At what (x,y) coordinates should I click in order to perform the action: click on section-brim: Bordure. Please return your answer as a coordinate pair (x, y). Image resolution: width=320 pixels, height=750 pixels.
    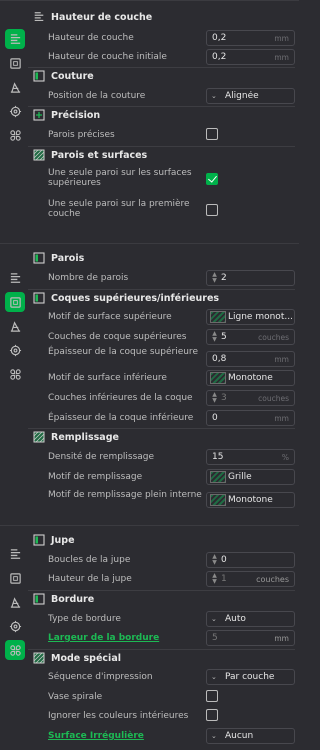
    Looking at the image, I should click on (161, 599).